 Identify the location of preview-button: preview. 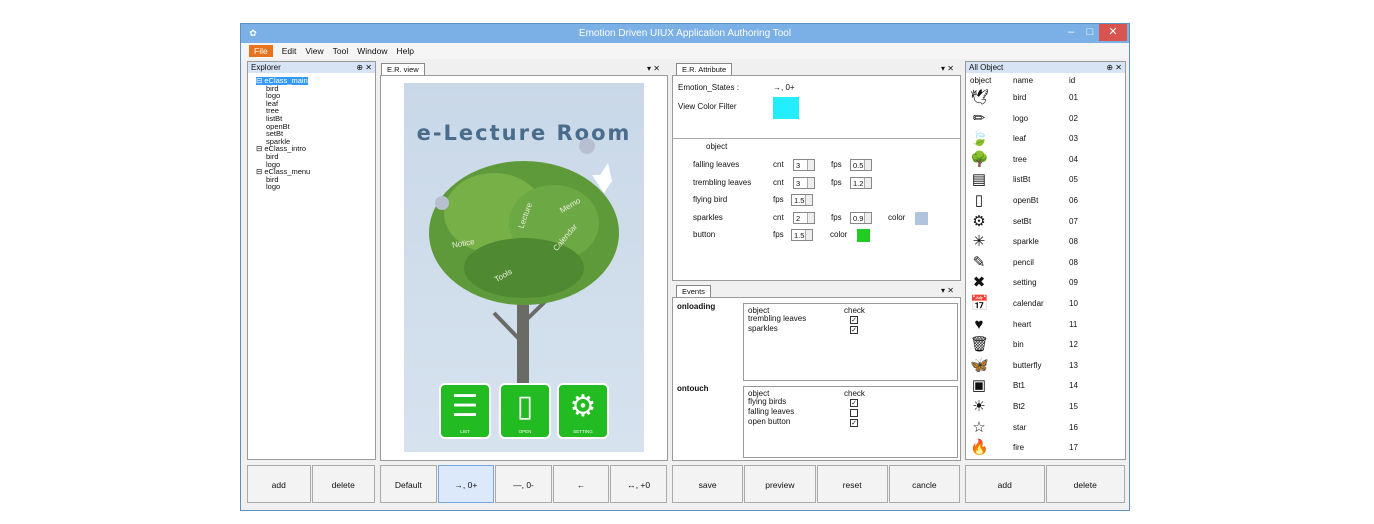
(780, 484).